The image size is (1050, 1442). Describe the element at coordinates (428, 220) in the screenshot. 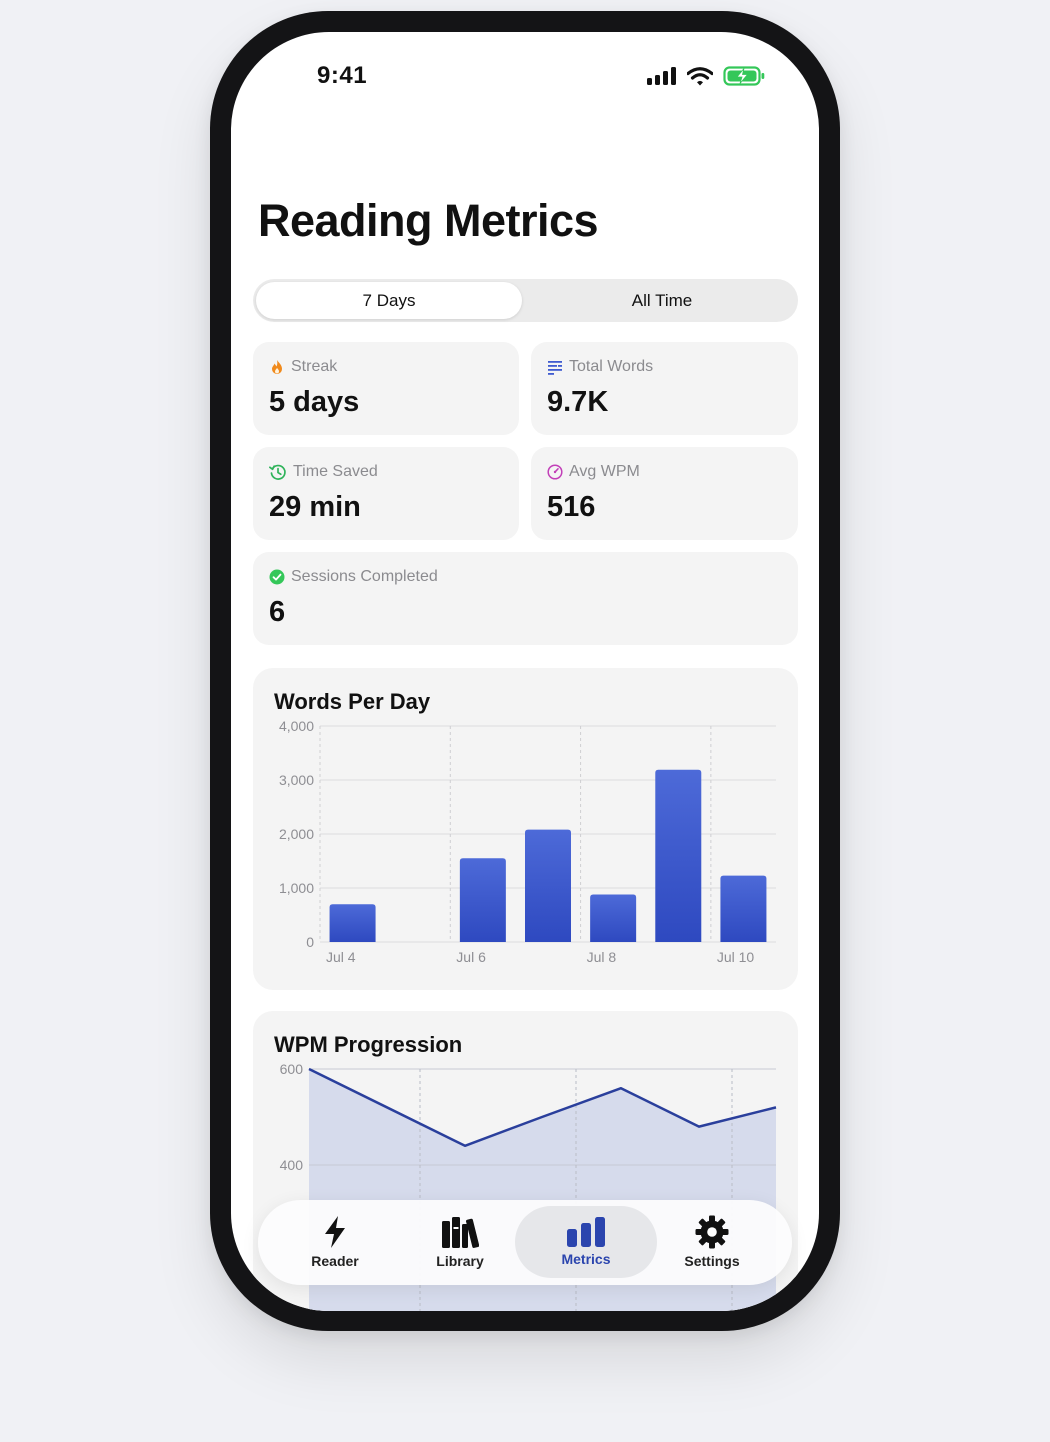

I see `page-title: Reading Metrics` at that location.